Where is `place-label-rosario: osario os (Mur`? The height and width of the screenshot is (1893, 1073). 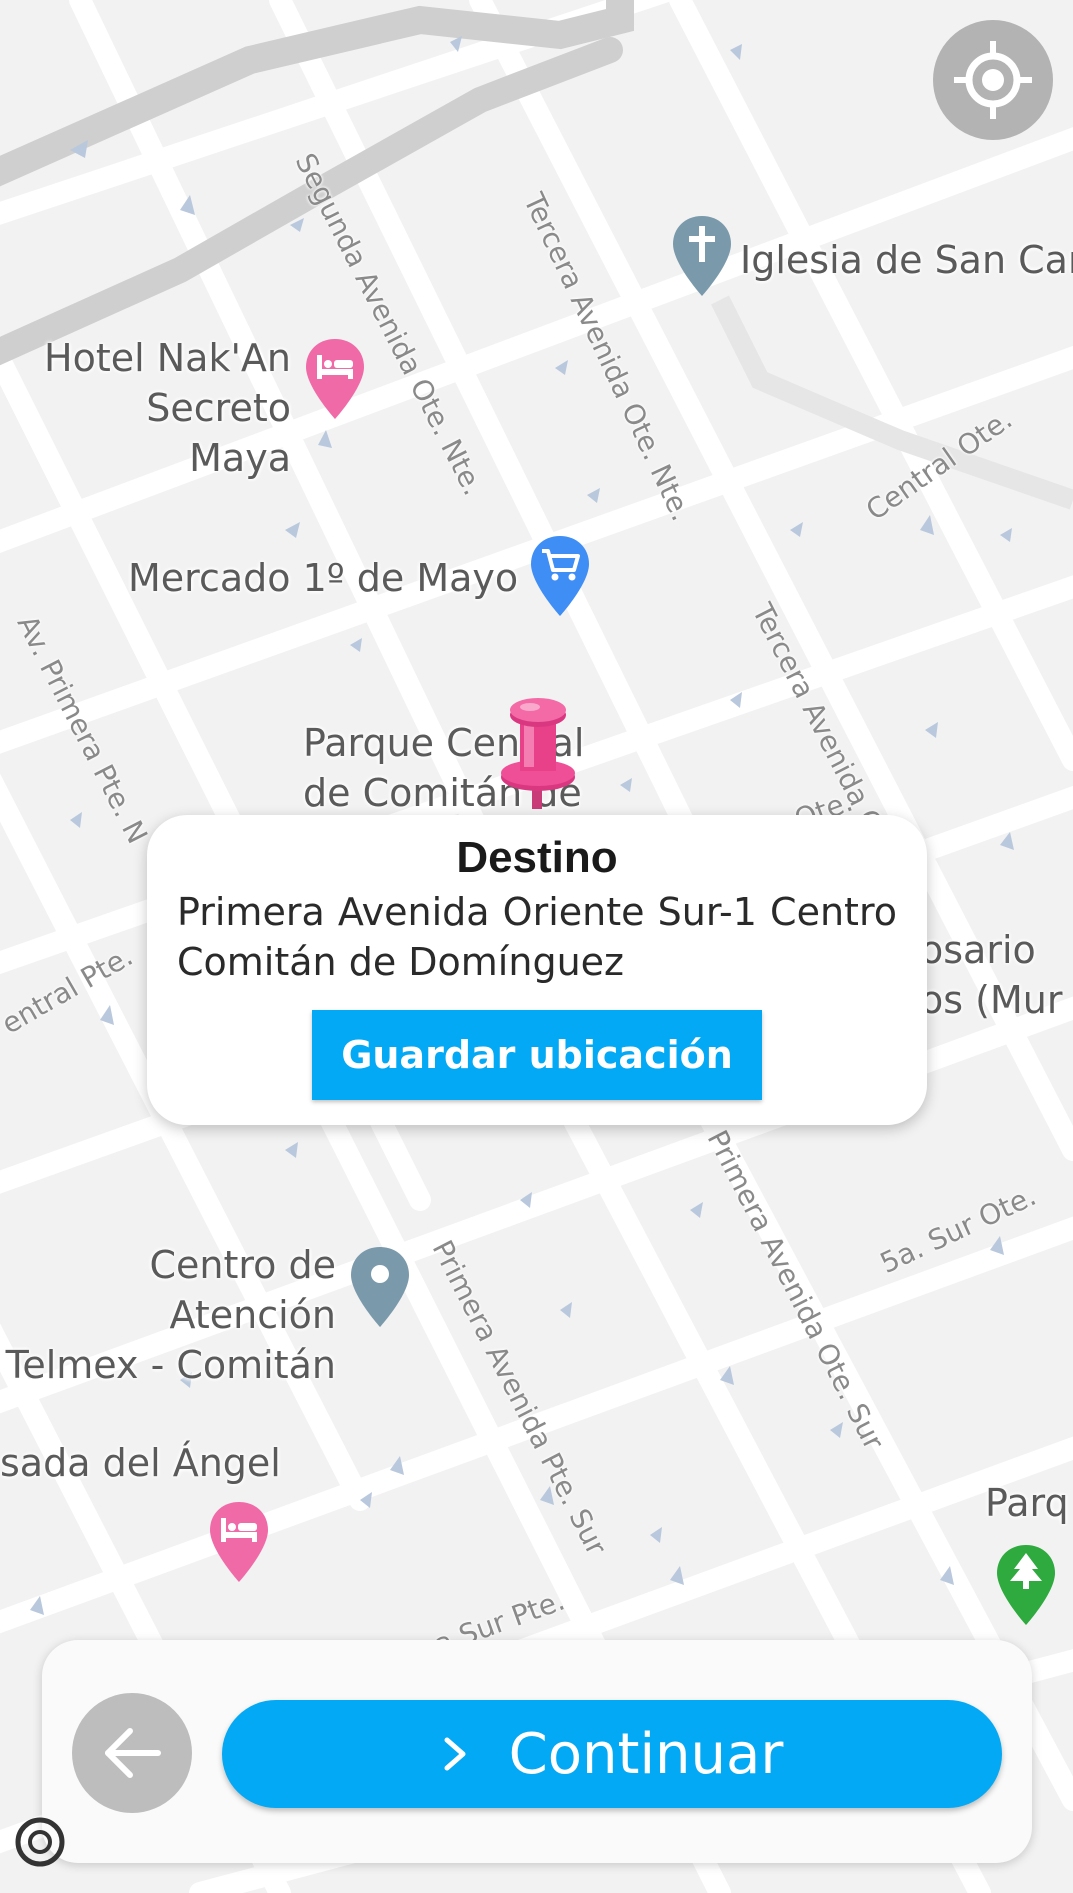
place-label-rosario: osario os (Mur is located at coordinates (991, 975).